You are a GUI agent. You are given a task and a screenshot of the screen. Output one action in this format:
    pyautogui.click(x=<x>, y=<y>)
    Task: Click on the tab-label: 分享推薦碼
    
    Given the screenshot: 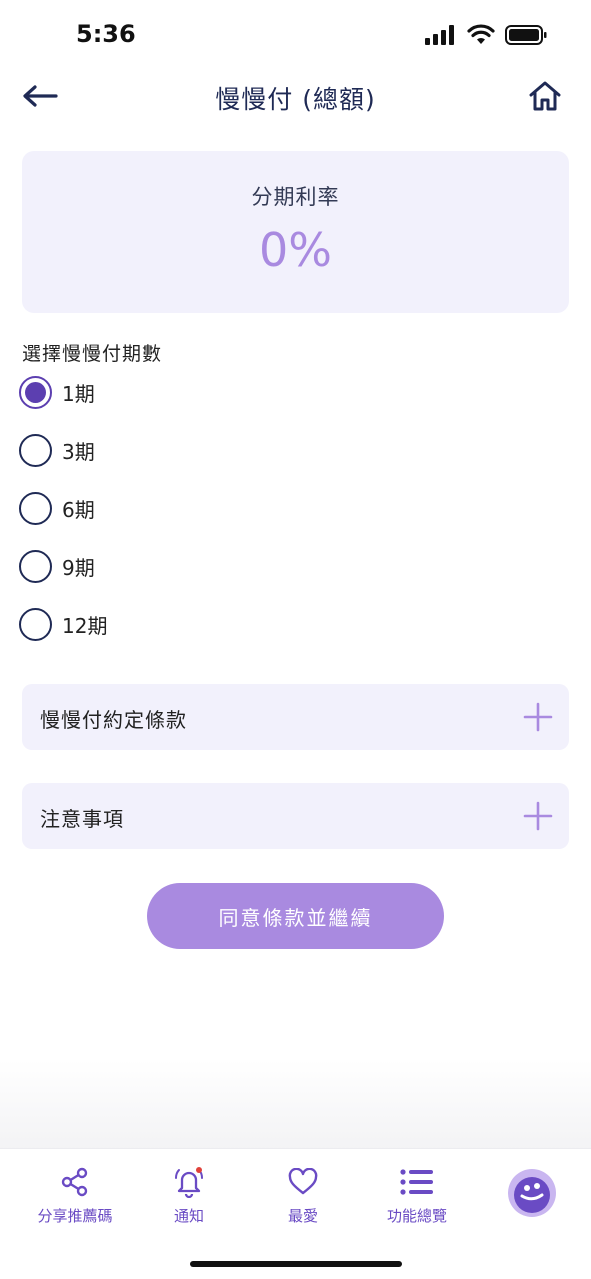 What is the action you would take?
    pyautogui.click(x=75, y=1216)
    